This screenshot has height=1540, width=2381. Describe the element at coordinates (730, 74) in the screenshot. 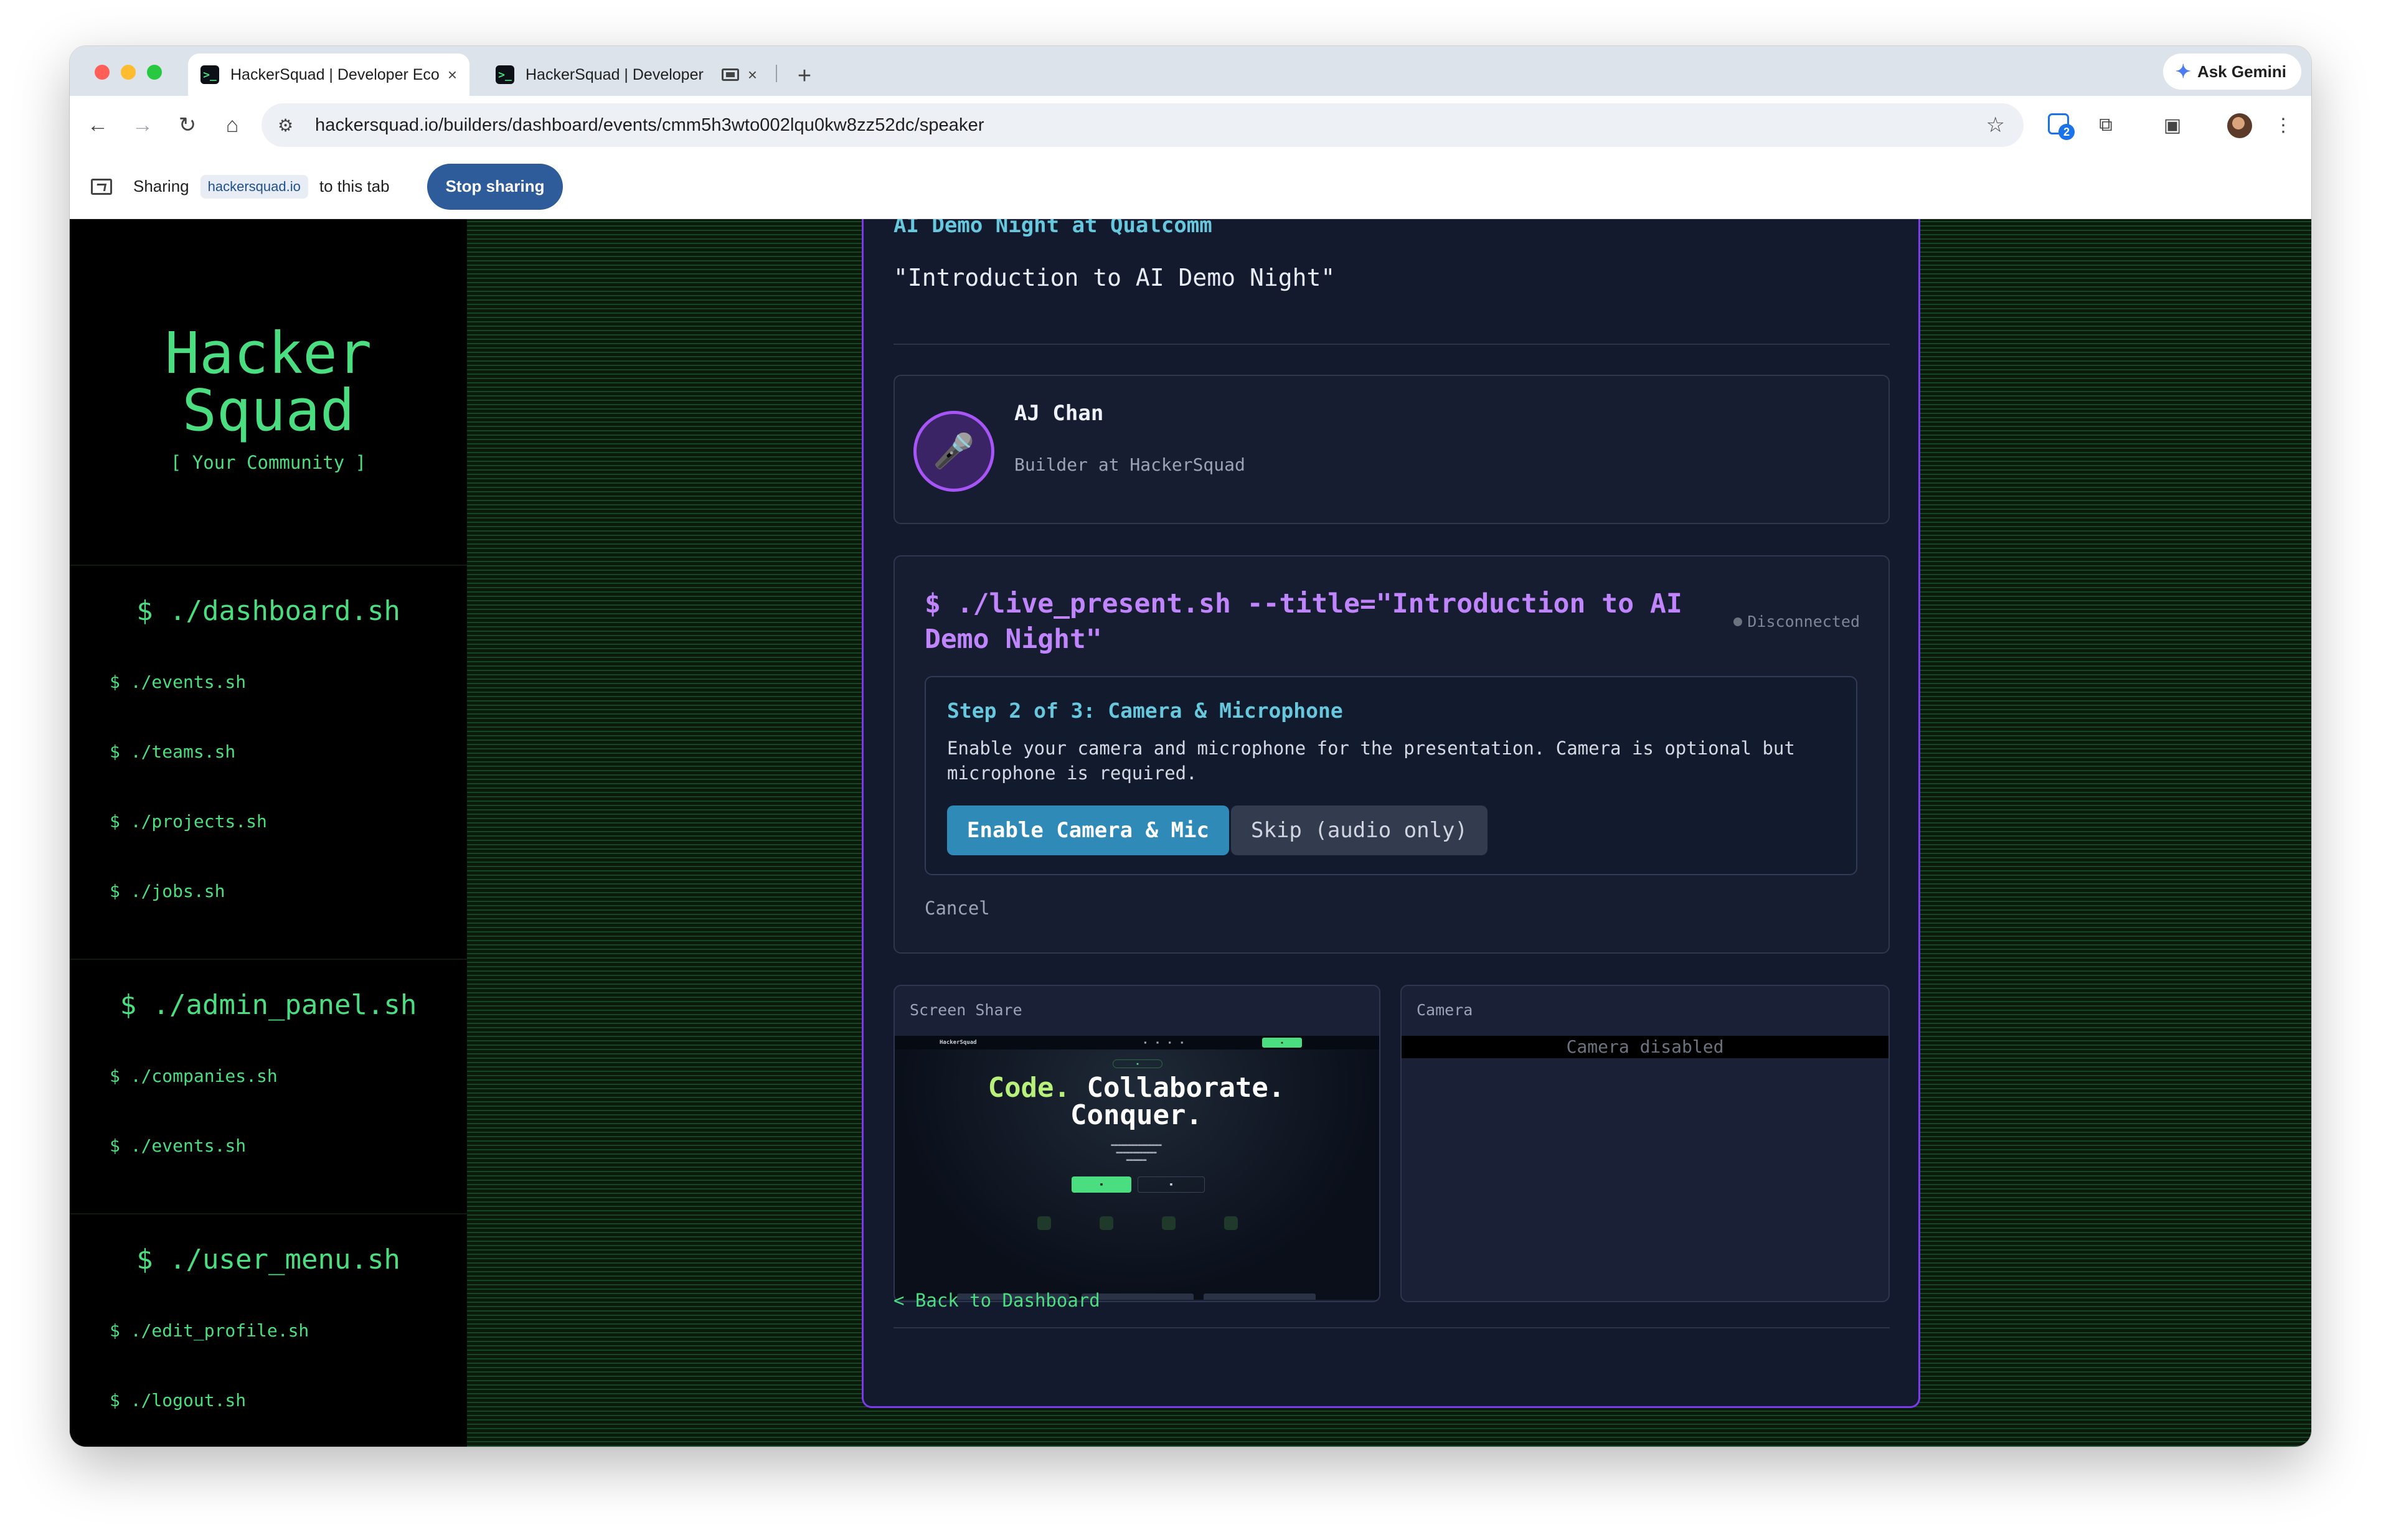

I see `screen-share-tab-icon` at that location.